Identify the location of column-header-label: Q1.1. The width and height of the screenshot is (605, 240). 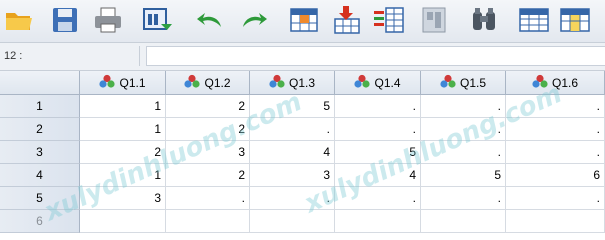
(132, 82).